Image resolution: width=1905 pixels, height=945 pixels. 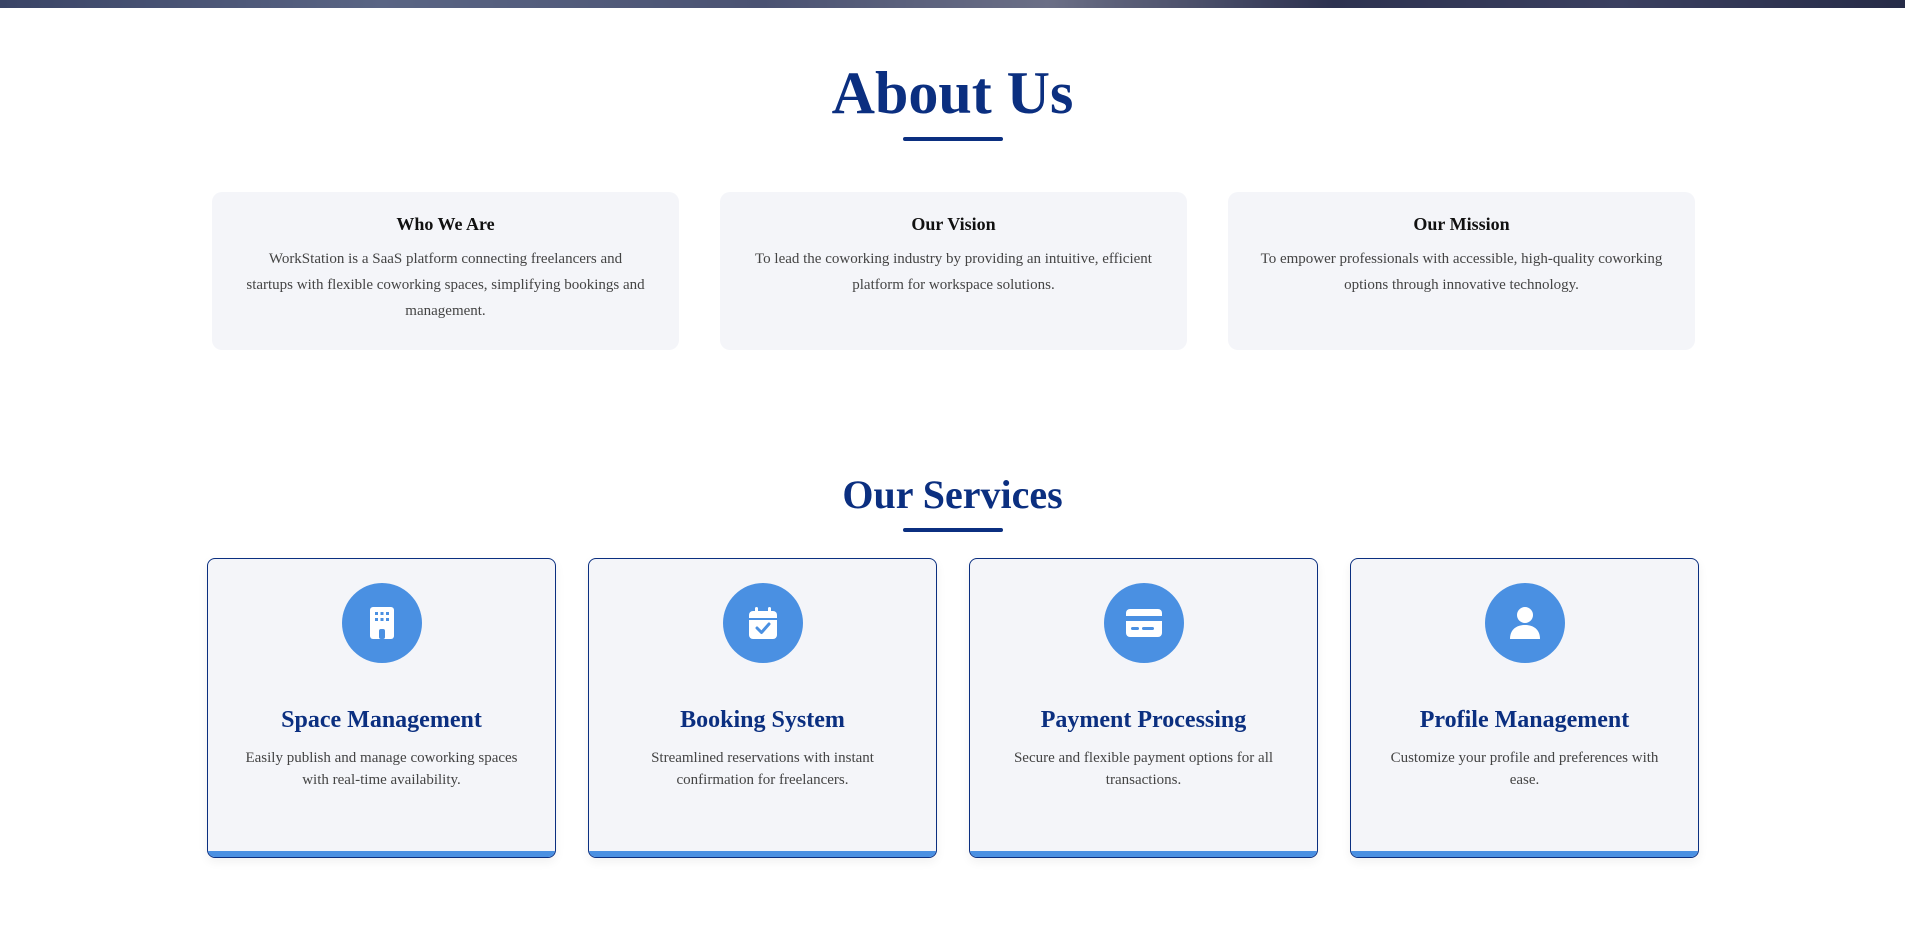 I want to click on service-card-heading: Payment Processing, so click(x=1143, y=720).